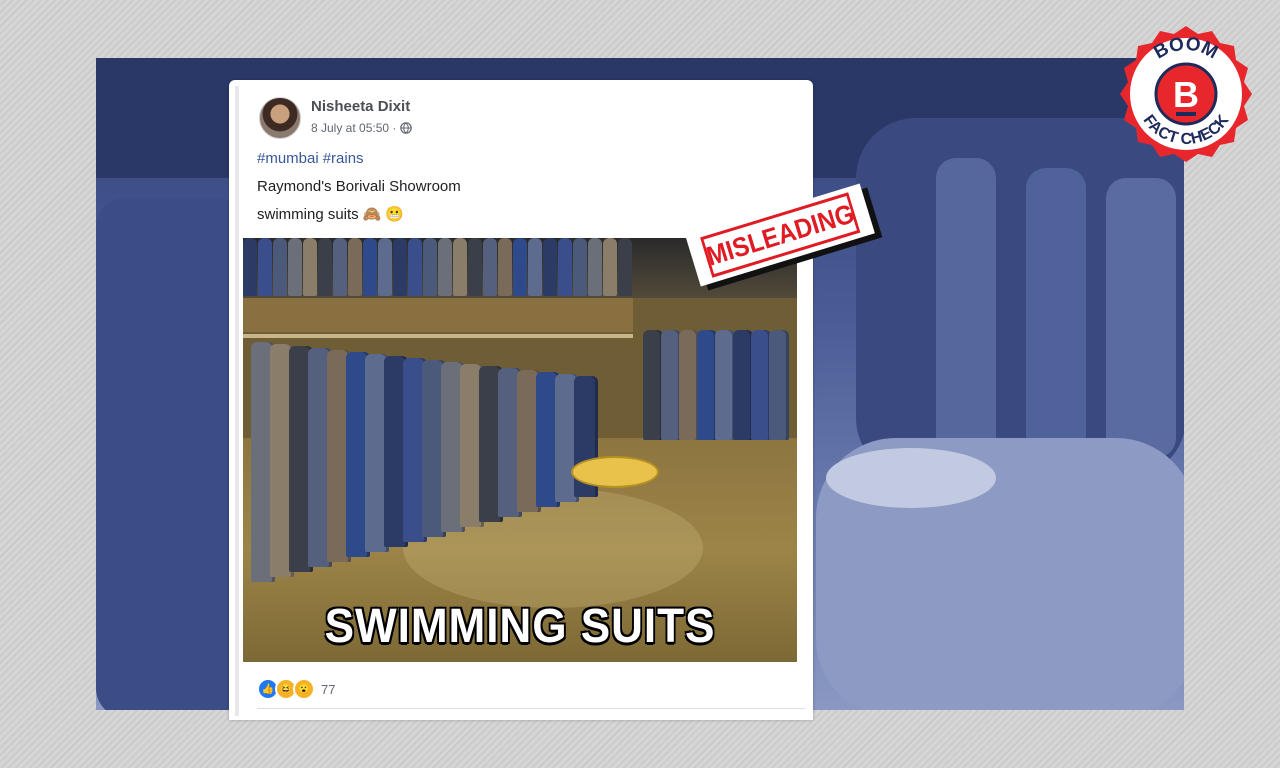 The image size is (1280, 768). I want to click on svg-text: B, so click(1186, 94).